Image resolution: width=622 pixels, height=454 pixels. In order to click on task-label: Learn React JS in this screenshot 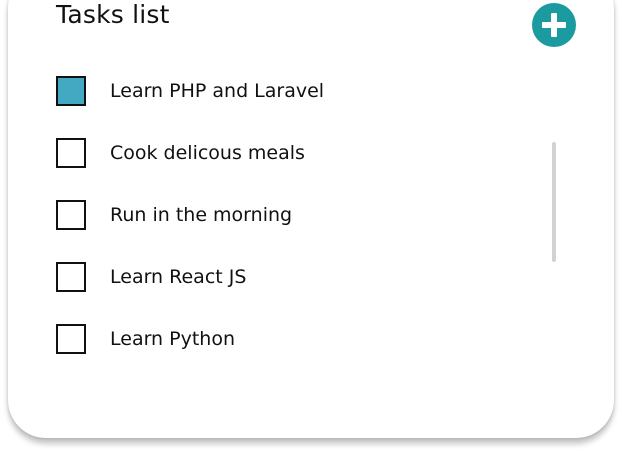, I will do `click(178, 277)`.